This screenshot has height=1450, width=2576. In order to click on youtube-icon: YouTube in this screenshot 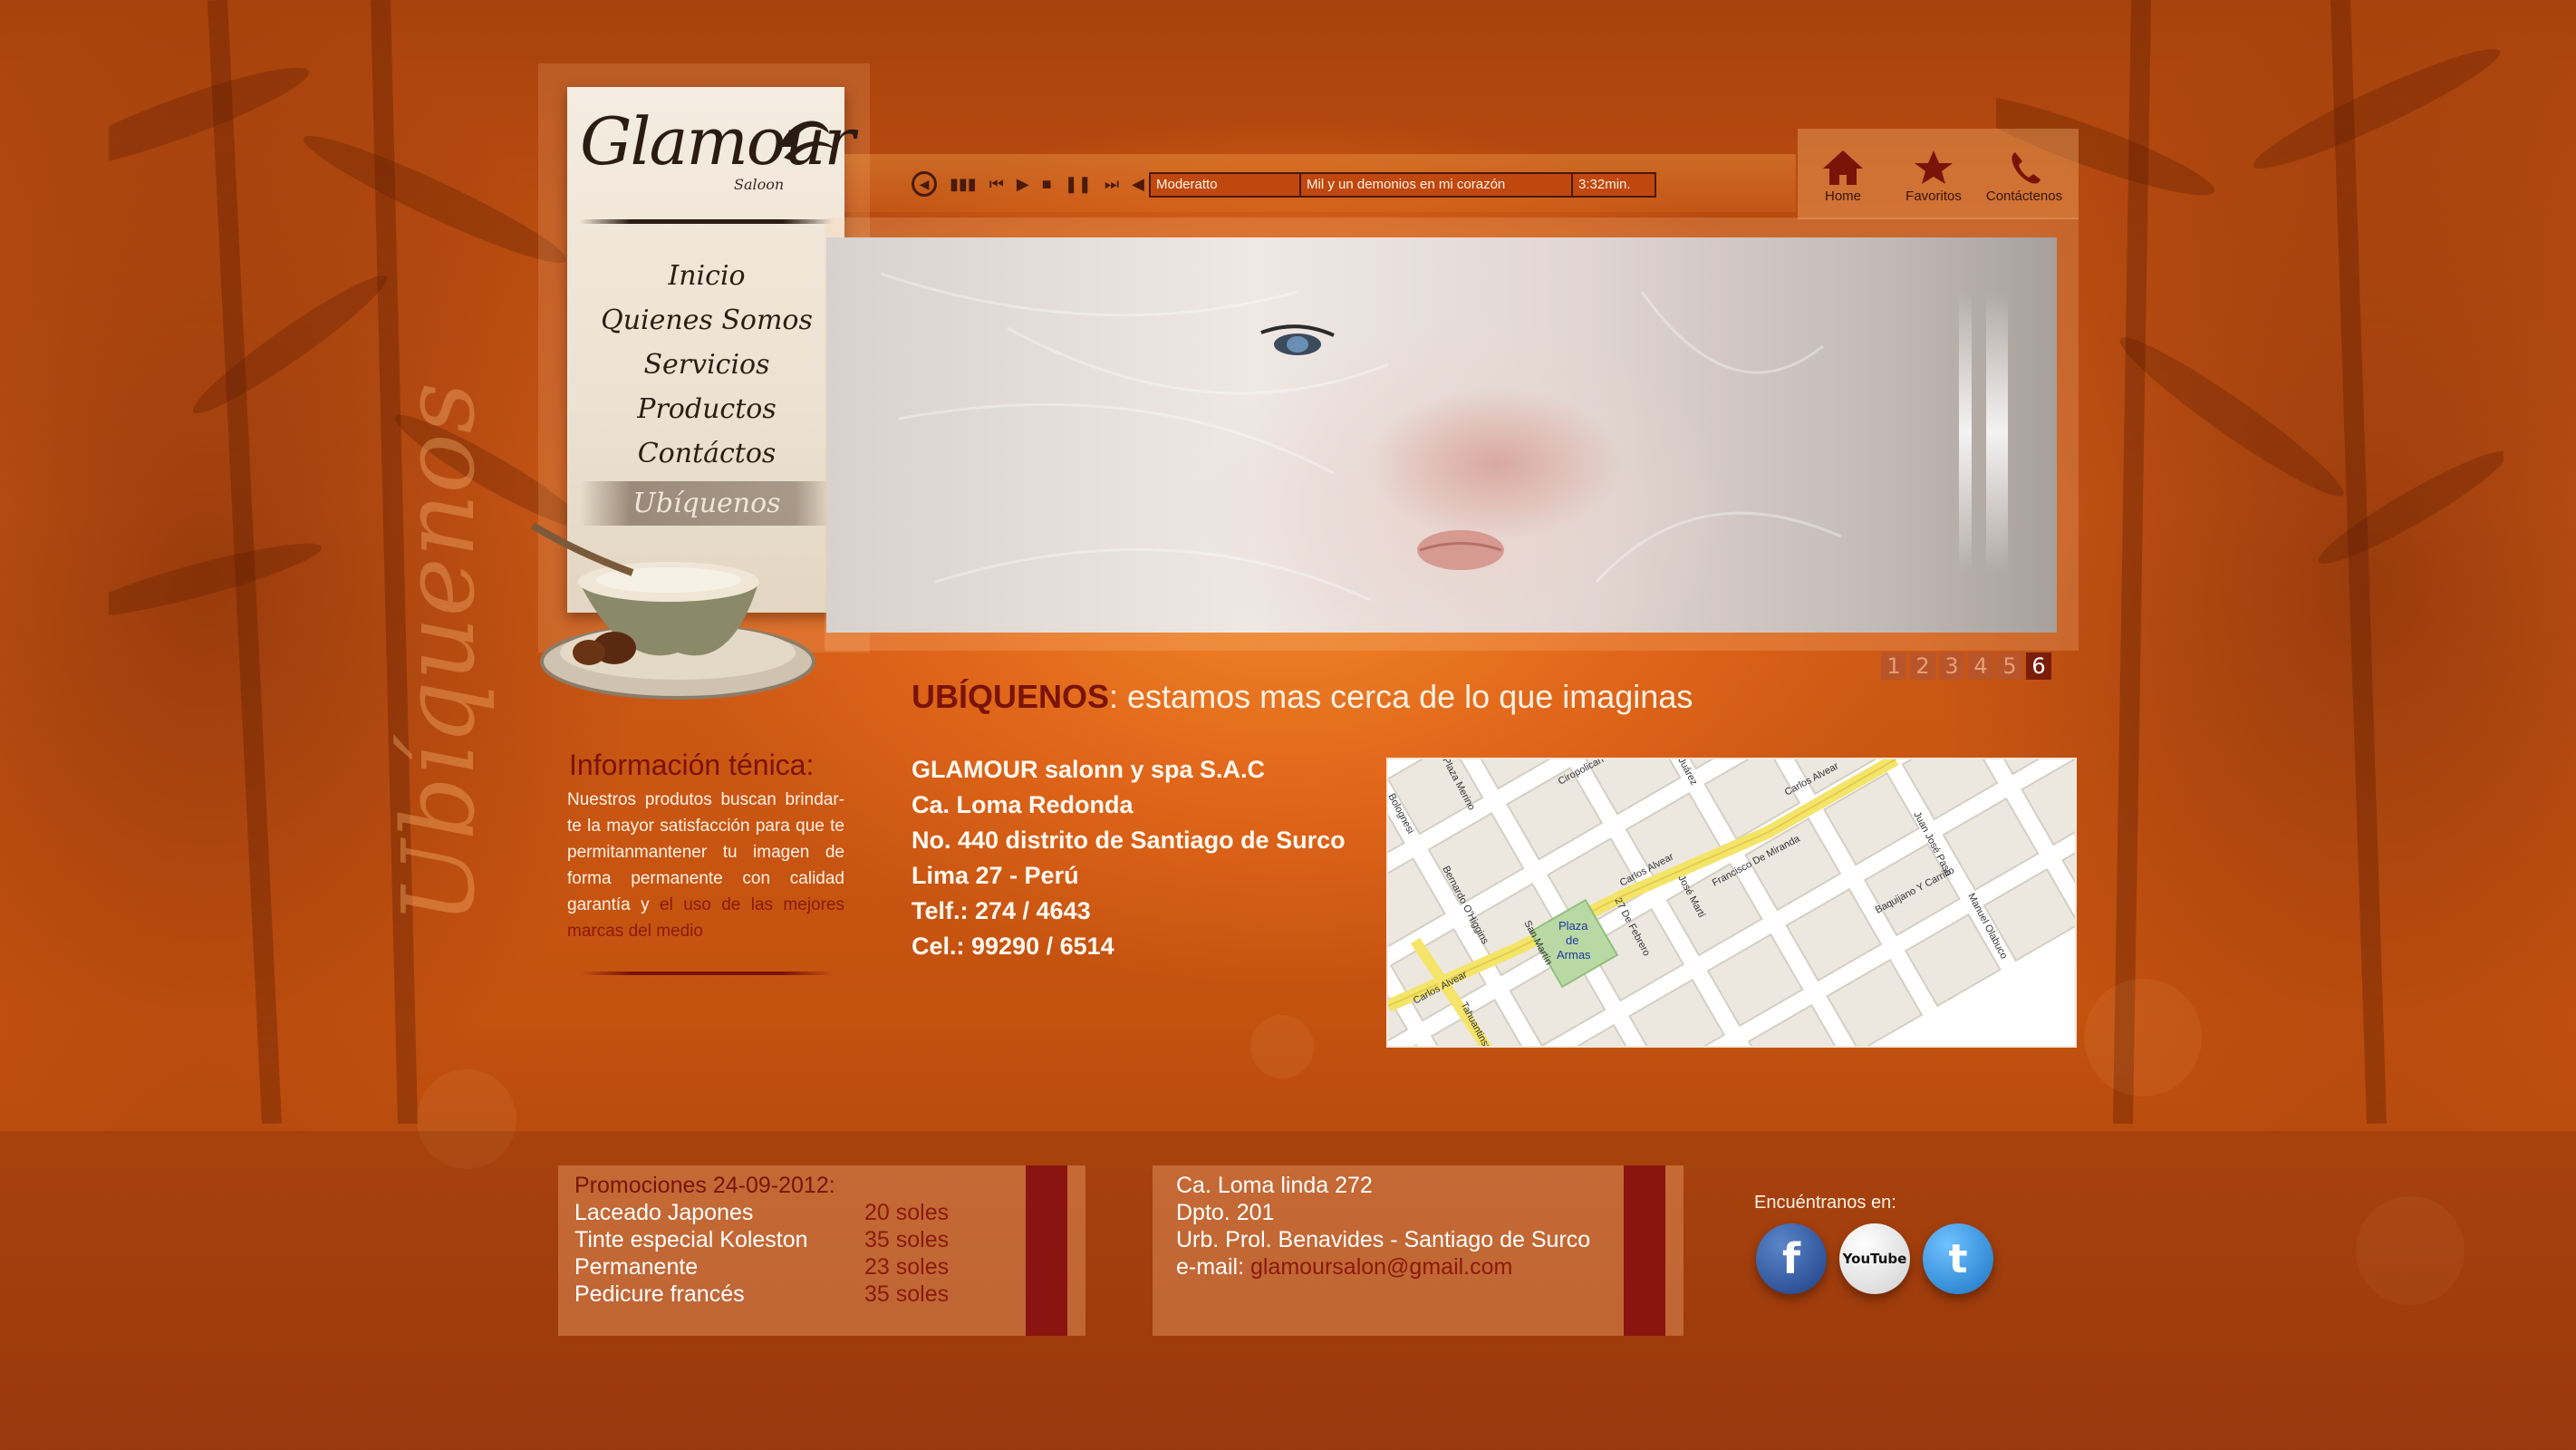, I will do `click(1874, 1258)`.